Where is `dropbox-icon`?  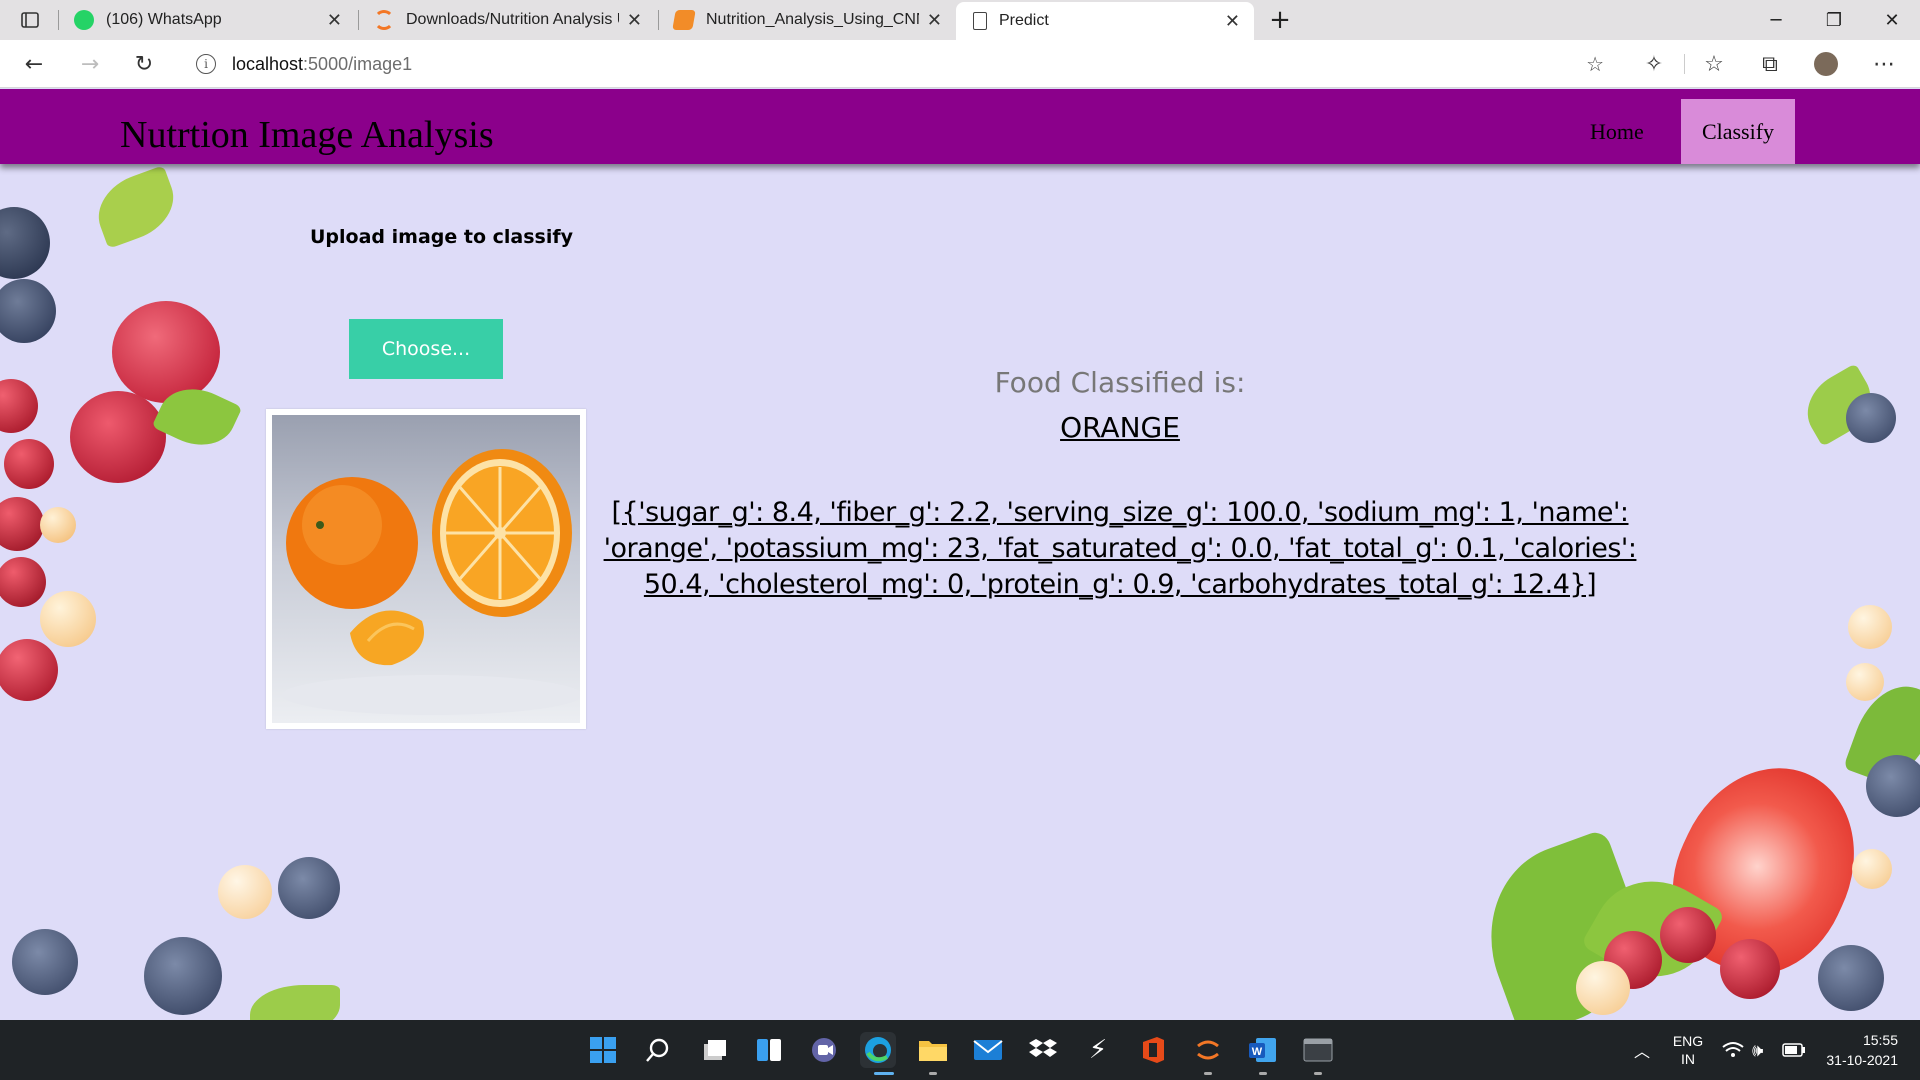
dropbox-icon is located at coordinates (1043, 1050).